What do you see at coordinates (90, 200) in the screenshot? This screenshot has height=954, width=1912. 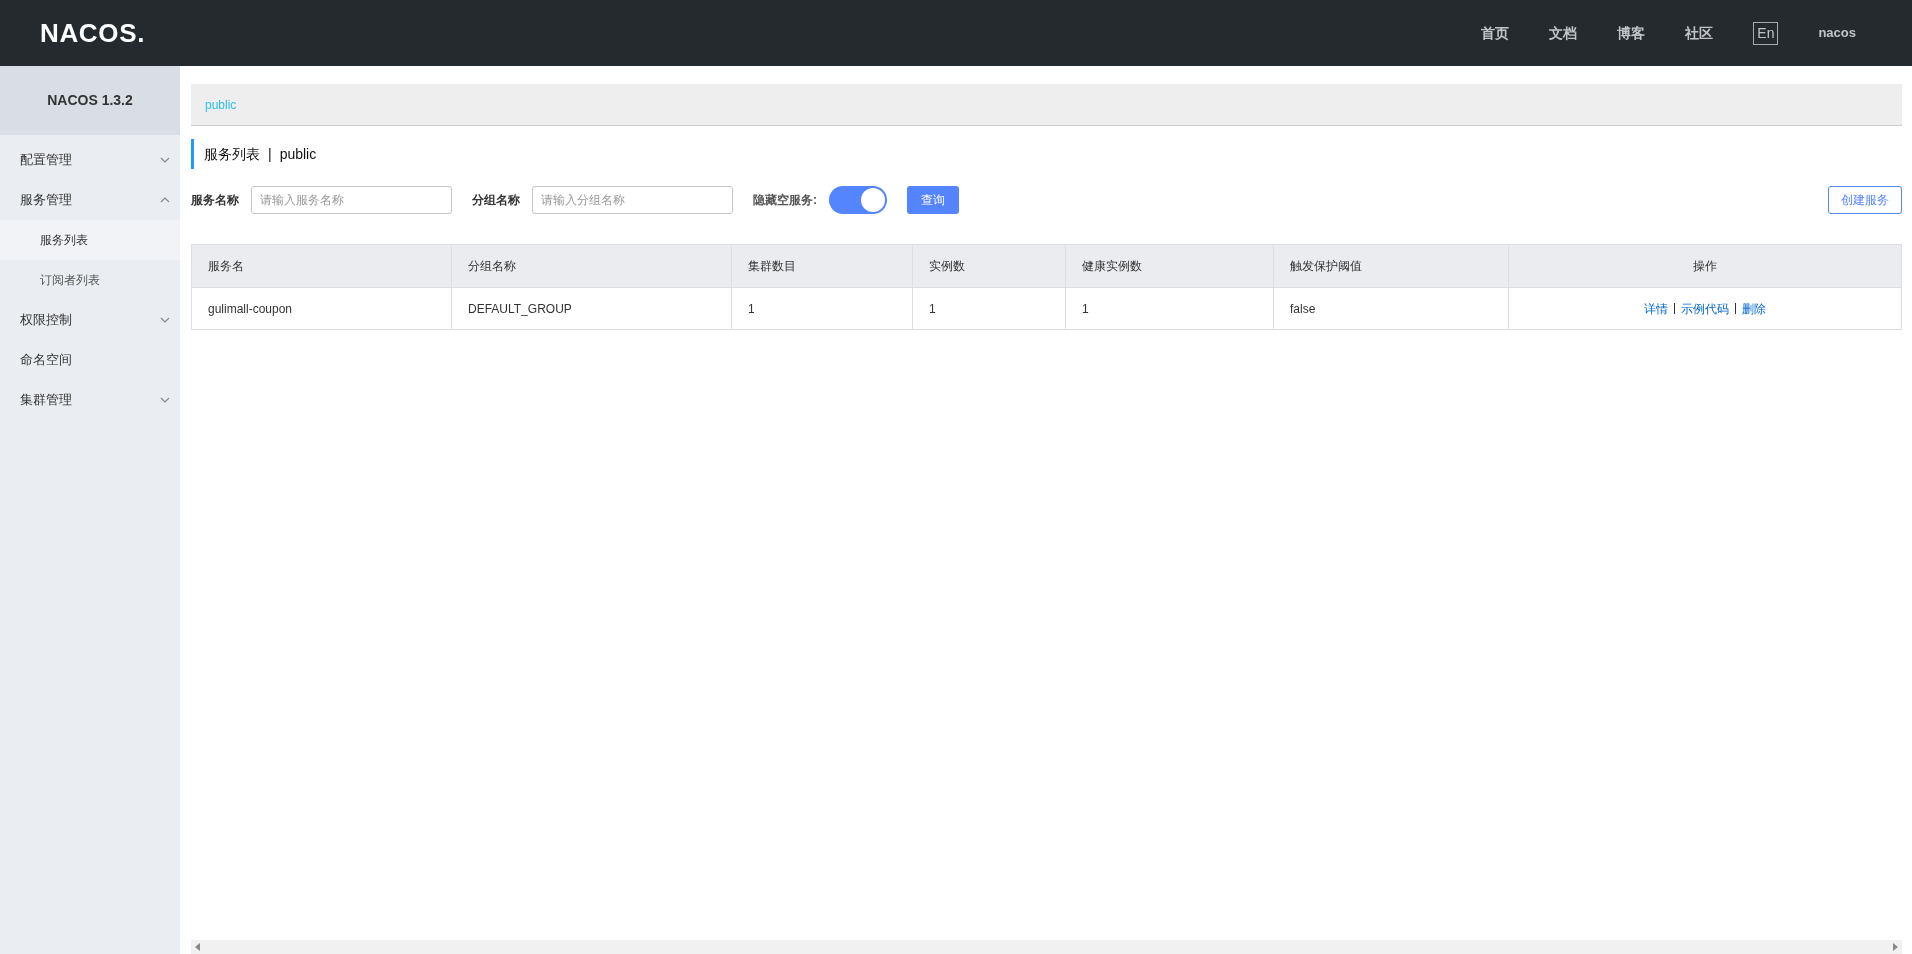 I see `sidebar-item: 服务管理` at bounding box center [90, 200].